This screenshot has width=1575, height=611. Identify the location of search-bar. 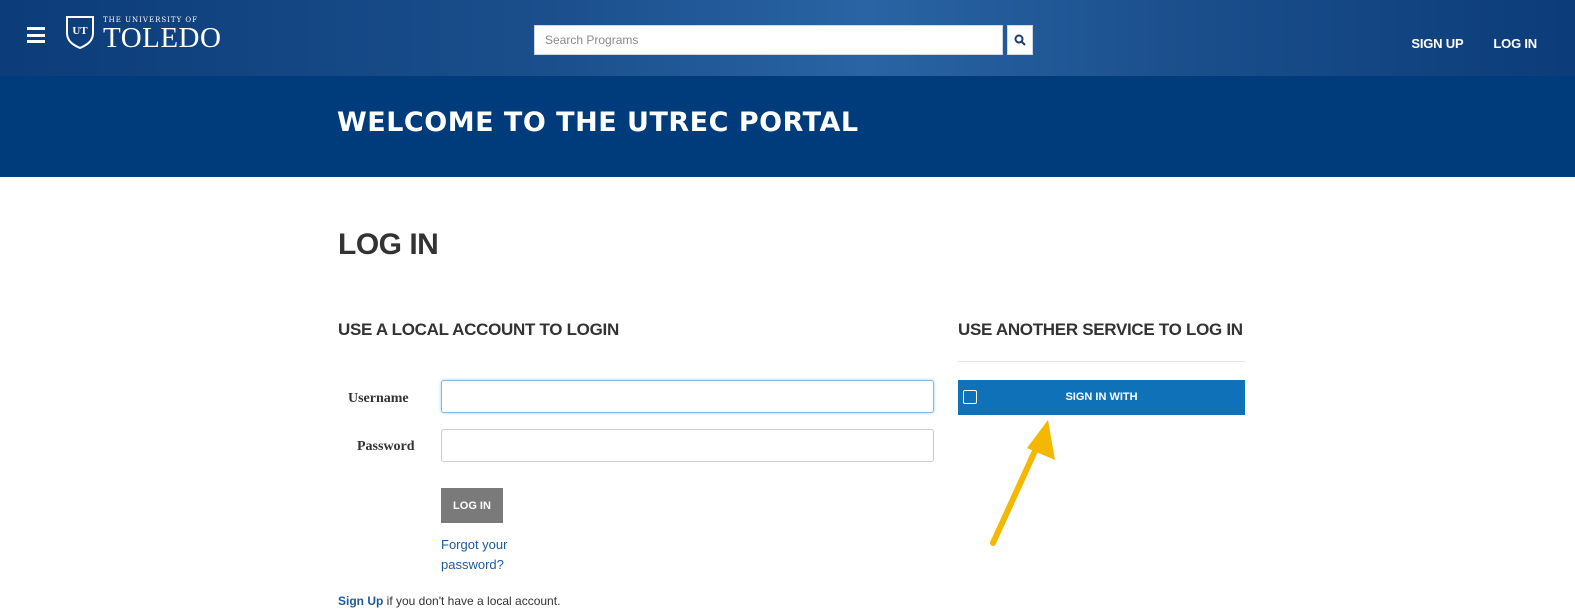
(783, 40).